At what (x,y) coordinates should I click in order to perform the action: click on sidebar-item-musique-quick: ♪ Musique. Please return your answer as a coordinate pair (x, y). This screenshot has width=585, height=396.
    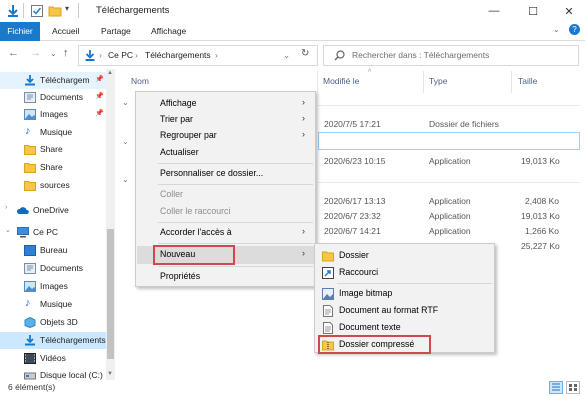
    Looking at the image, I should click on (53, 132).